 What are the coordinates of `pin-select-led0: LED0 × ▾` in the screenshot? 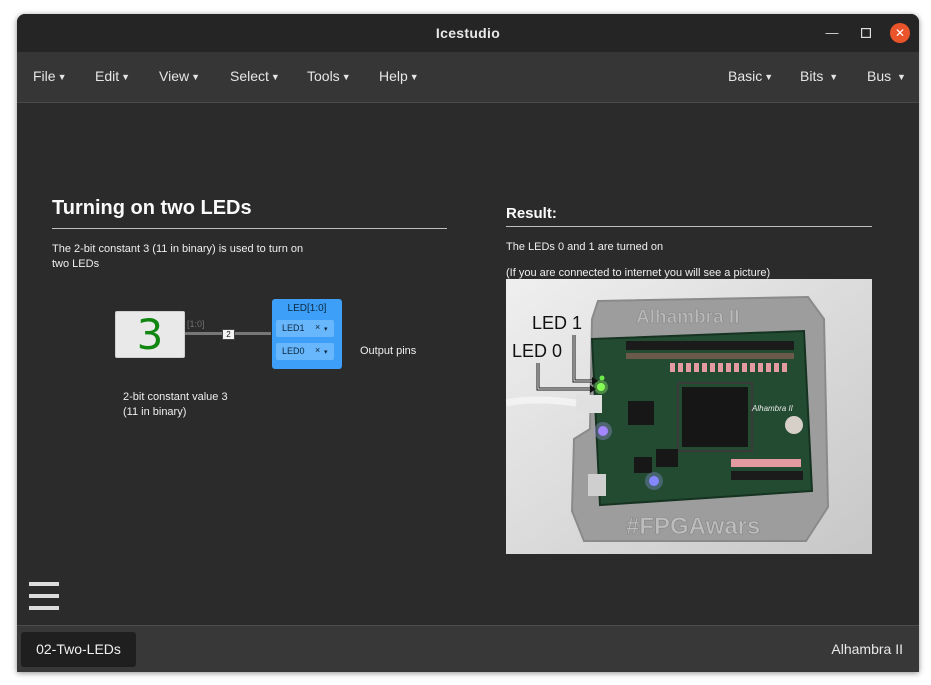 It's located at (305, 351).